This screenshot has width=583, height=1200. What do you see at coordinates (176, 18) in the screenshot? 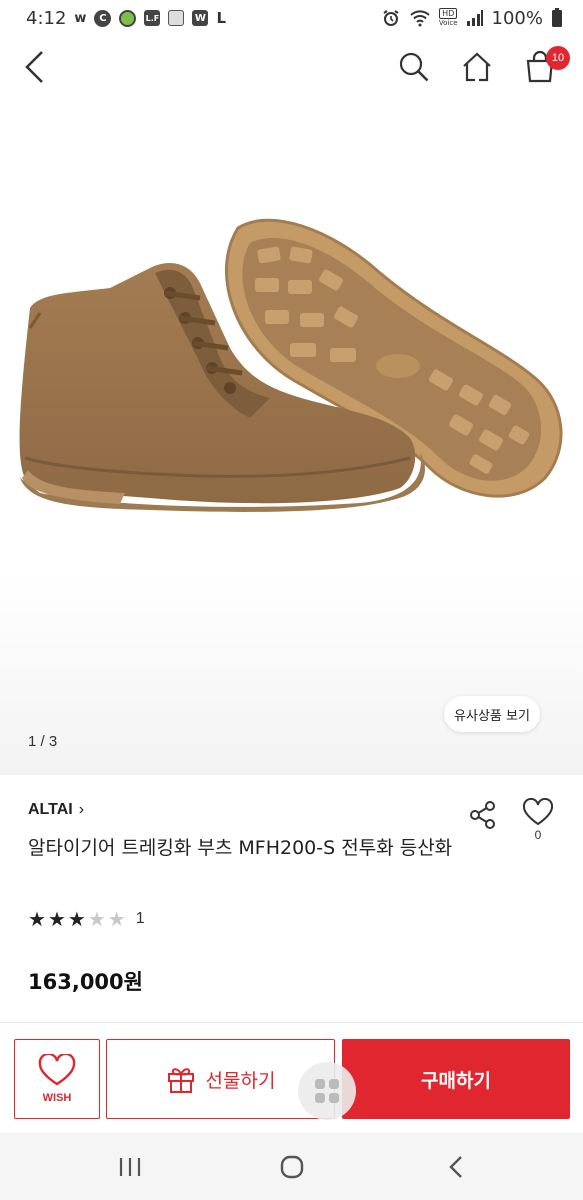
I see `notification-card-icon` at bounding box center [176, 18].